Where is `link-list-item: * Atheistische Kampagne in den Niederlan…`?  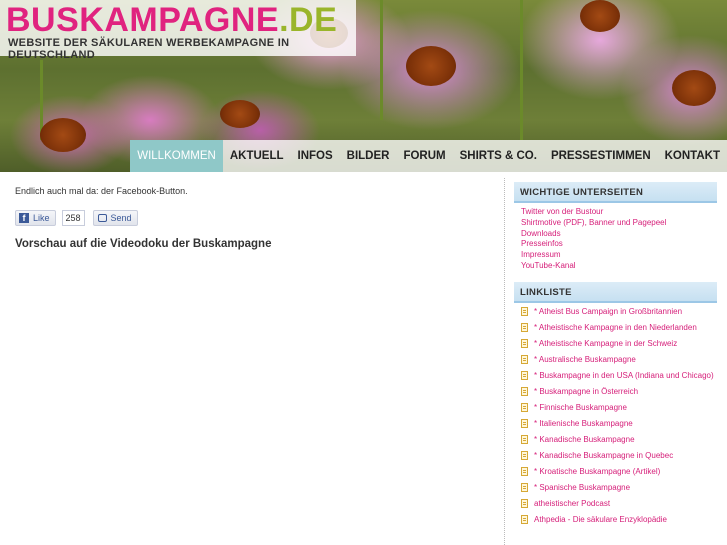 link-list-item: * Atheistische Kampagne in den Niederlan… is located at coordinates (619, 328).